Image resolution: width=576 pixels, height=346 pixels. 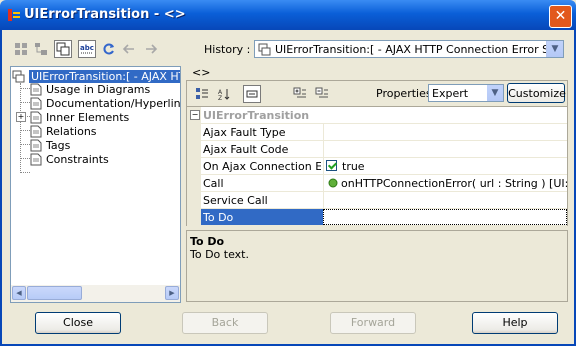 I want to click on tree-item-root: UIErrorTransition:[ - AJAX HTT, so click(x=96, y=76).